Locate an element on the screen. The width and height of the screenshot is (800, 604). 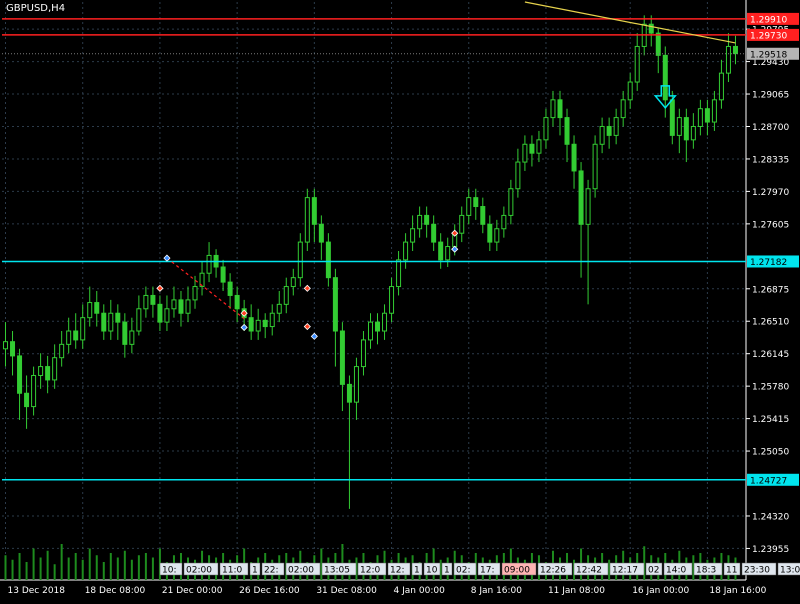
y-tick-label: 1.25780 is located at coordinates (770, 388).